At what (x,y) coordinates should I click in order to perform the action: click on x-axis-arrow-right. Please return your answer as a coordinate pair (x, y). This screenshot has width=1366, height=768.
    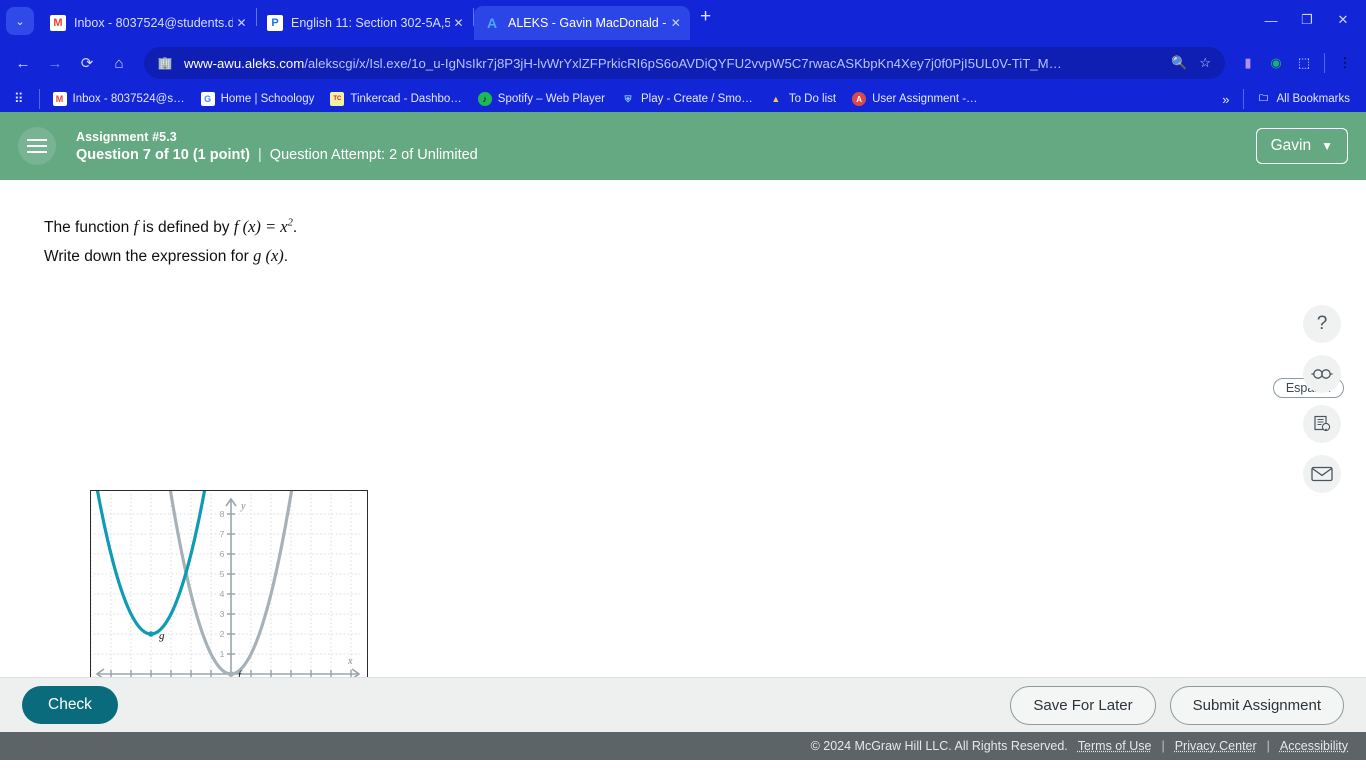
    Looking at the image, I should click on (356, 672).